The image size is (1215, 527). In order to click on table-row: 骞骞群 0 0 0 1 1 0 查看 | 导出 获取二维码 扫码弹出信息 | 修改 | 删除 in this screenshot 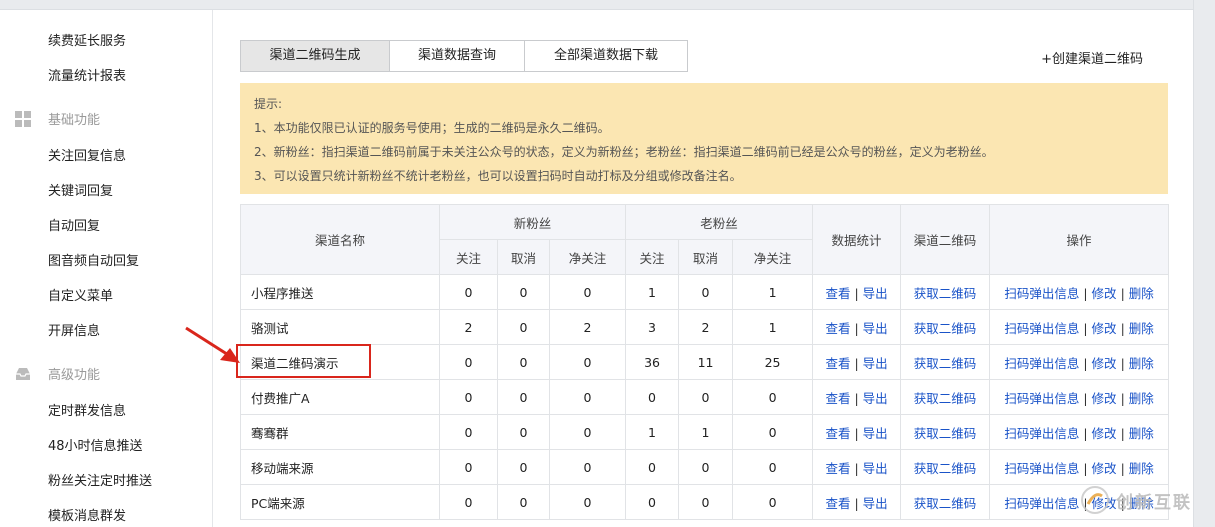, I will do `click(705, 432)`.